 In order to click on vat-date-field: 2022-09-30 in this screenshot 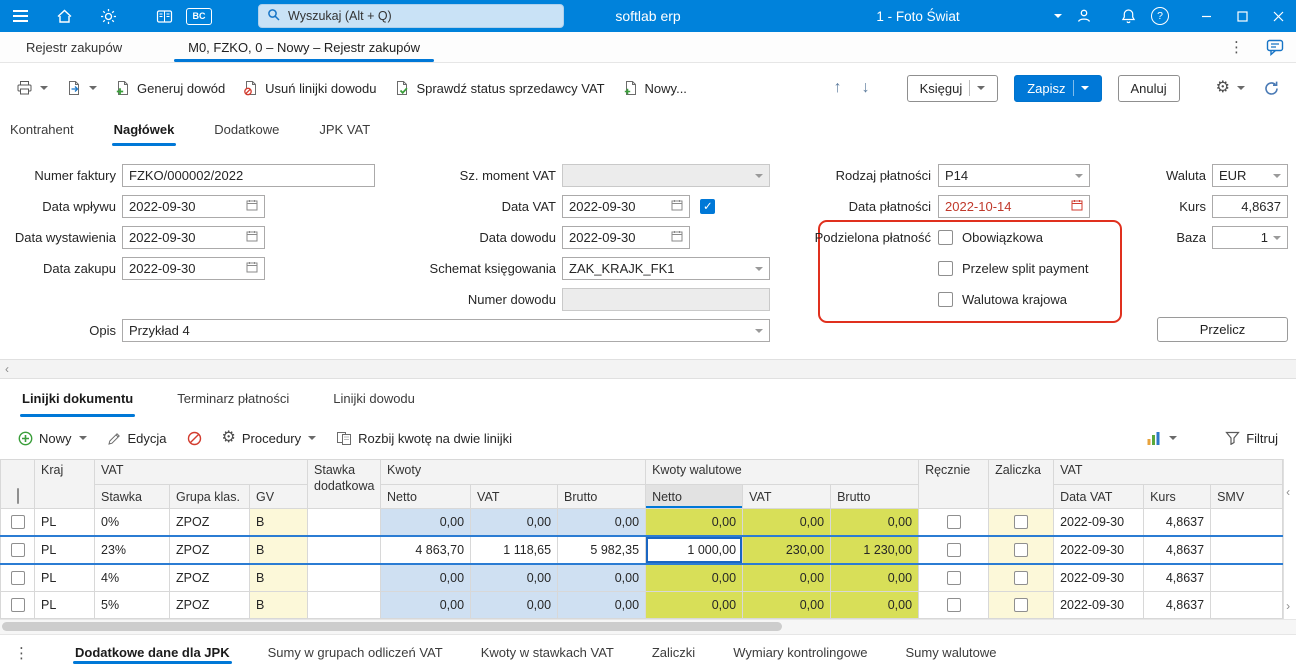, I will do `click(626, 206)`.